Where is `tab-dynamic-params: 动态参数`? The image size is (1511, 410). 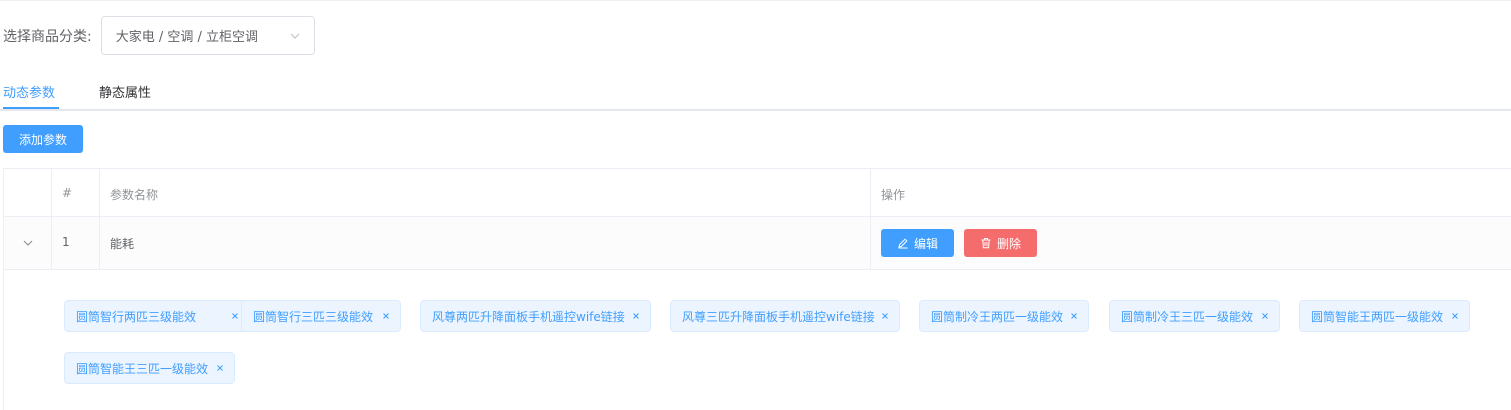
tab-dynamic-params: 动态参数 is located at coordinates (29, 91).